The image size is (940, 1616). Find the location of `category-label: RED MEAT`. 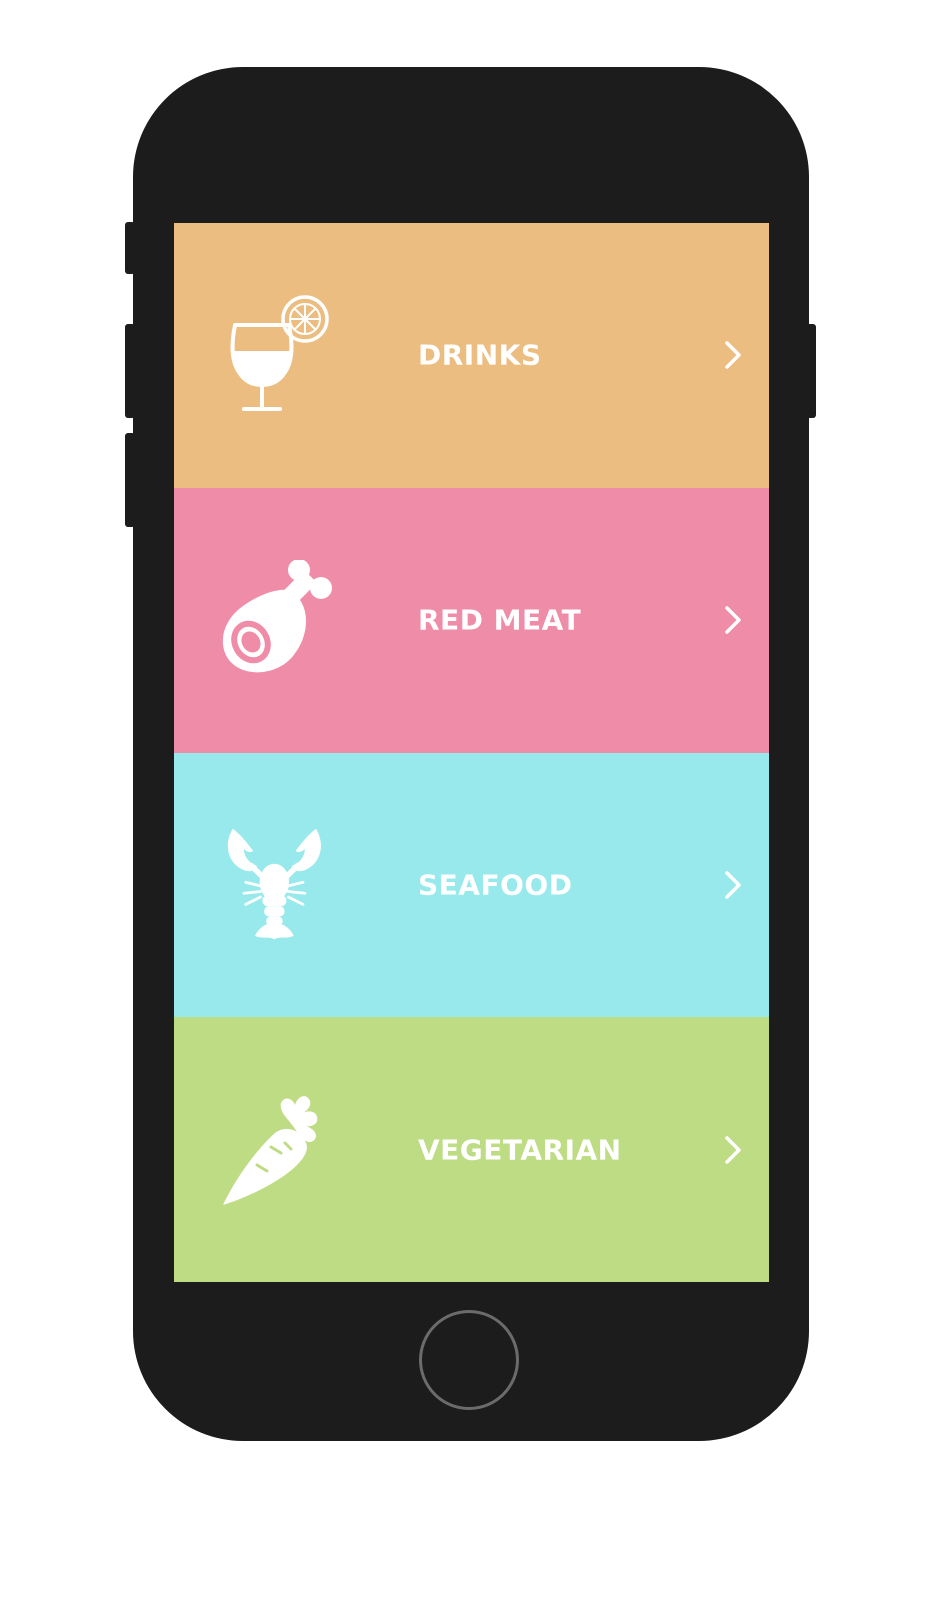

category-label: RED MEAT is located at coordinates (500, 620).